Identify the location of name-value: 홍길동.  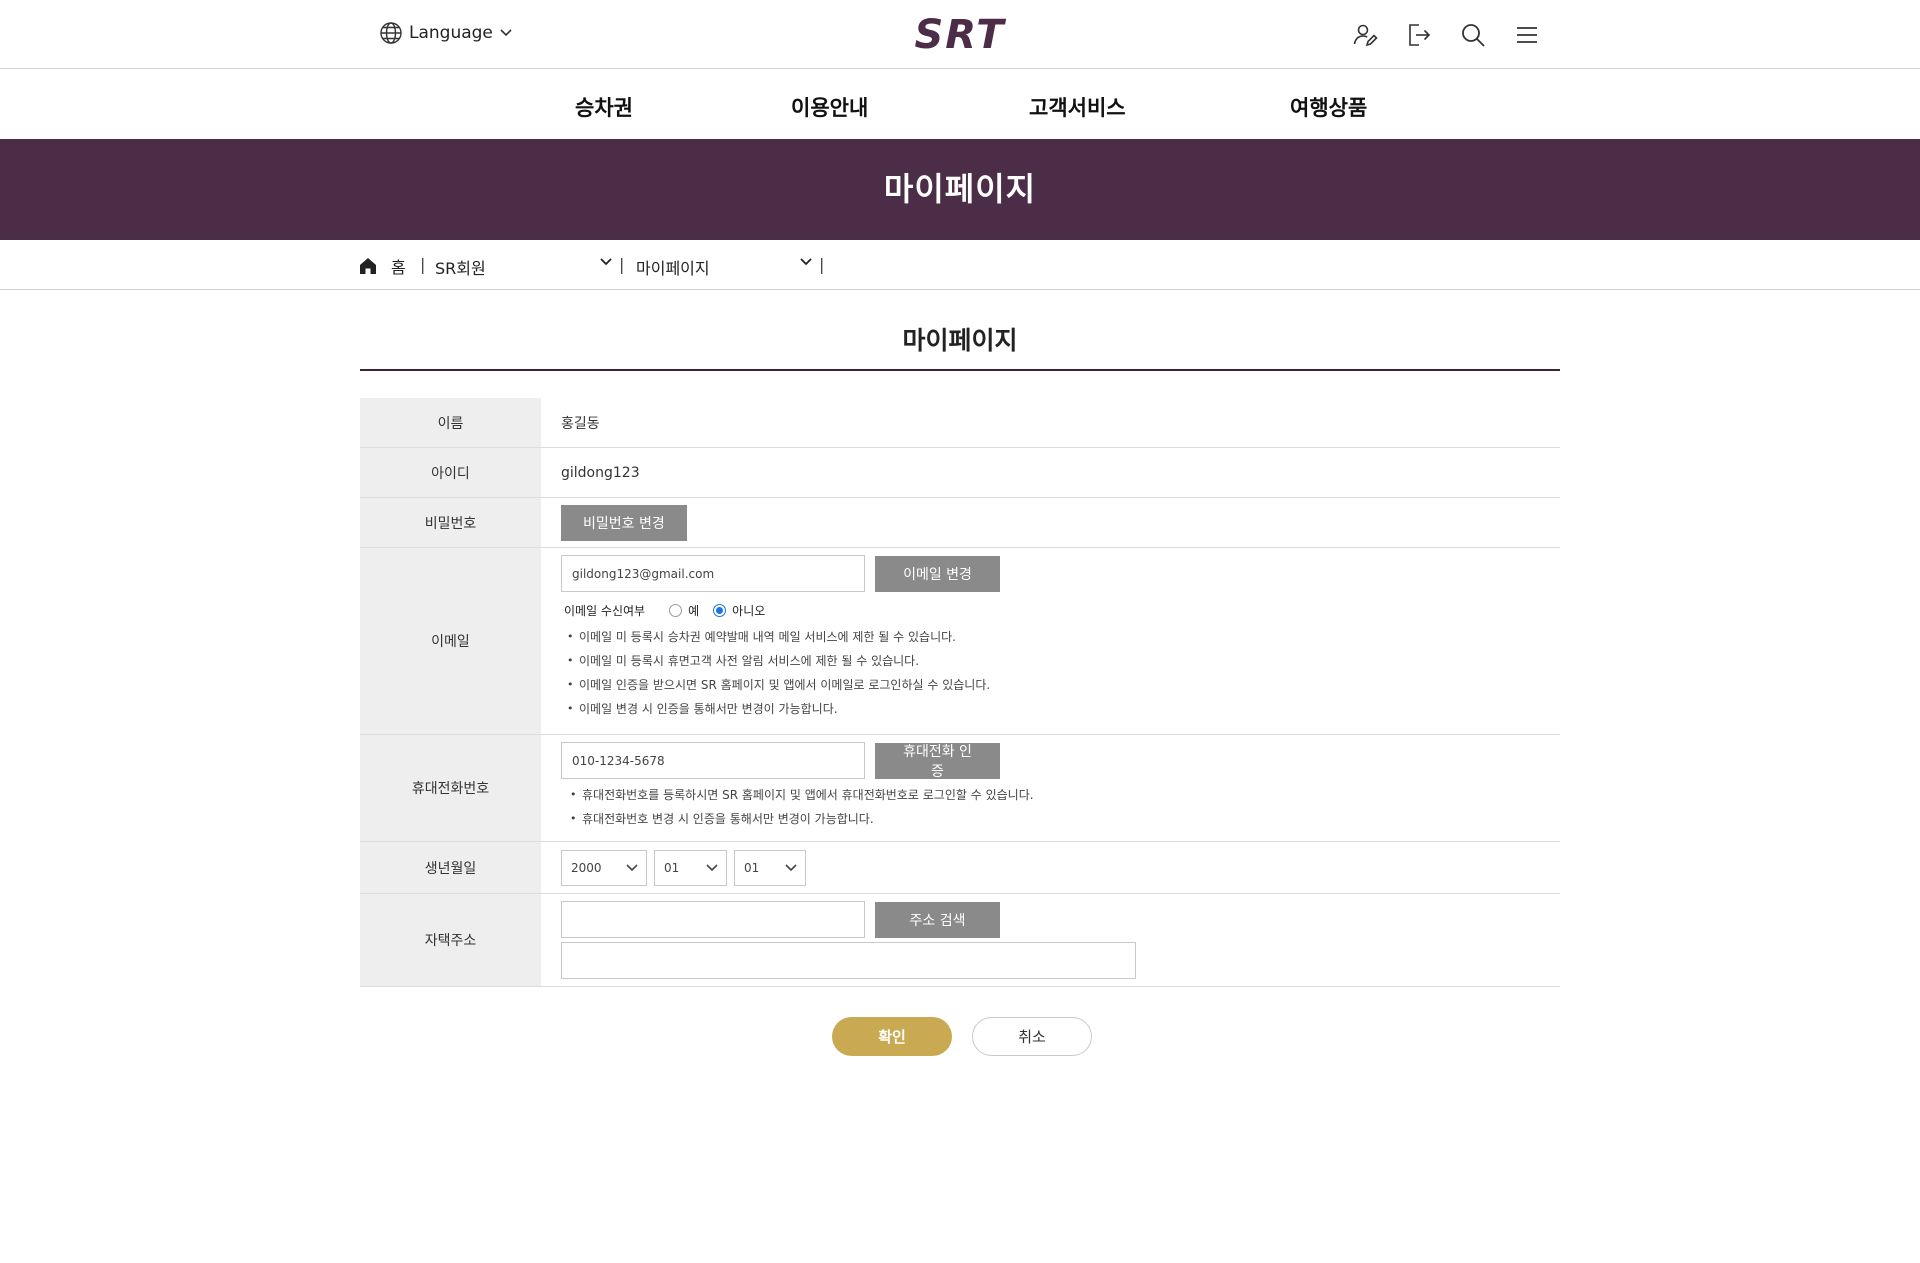
(580, 423).